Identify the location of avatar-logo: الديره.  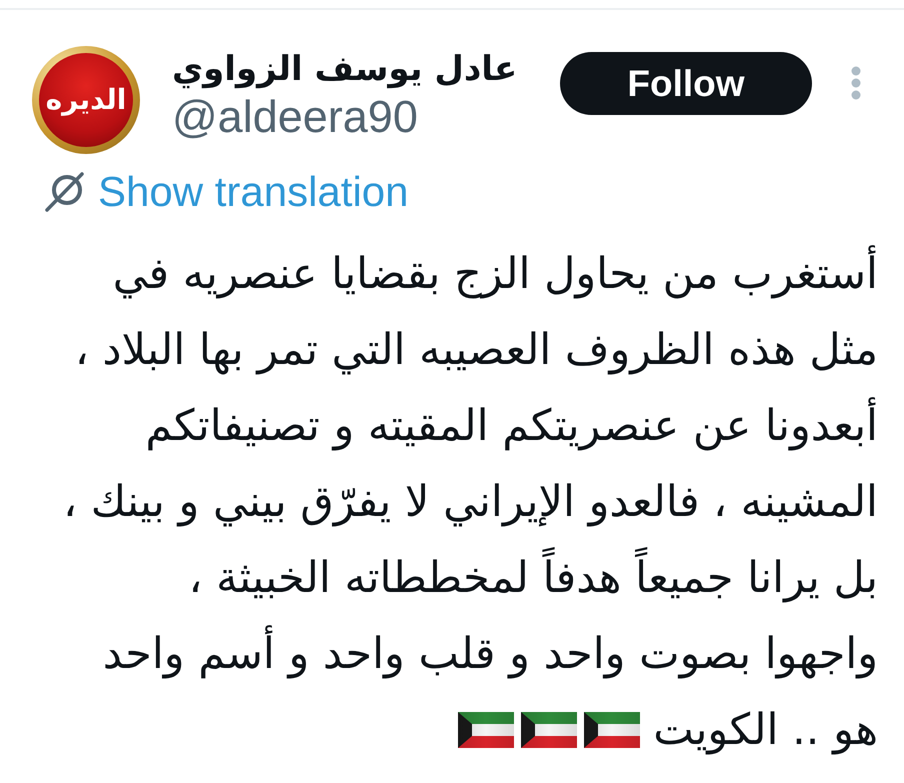
(86, 100).